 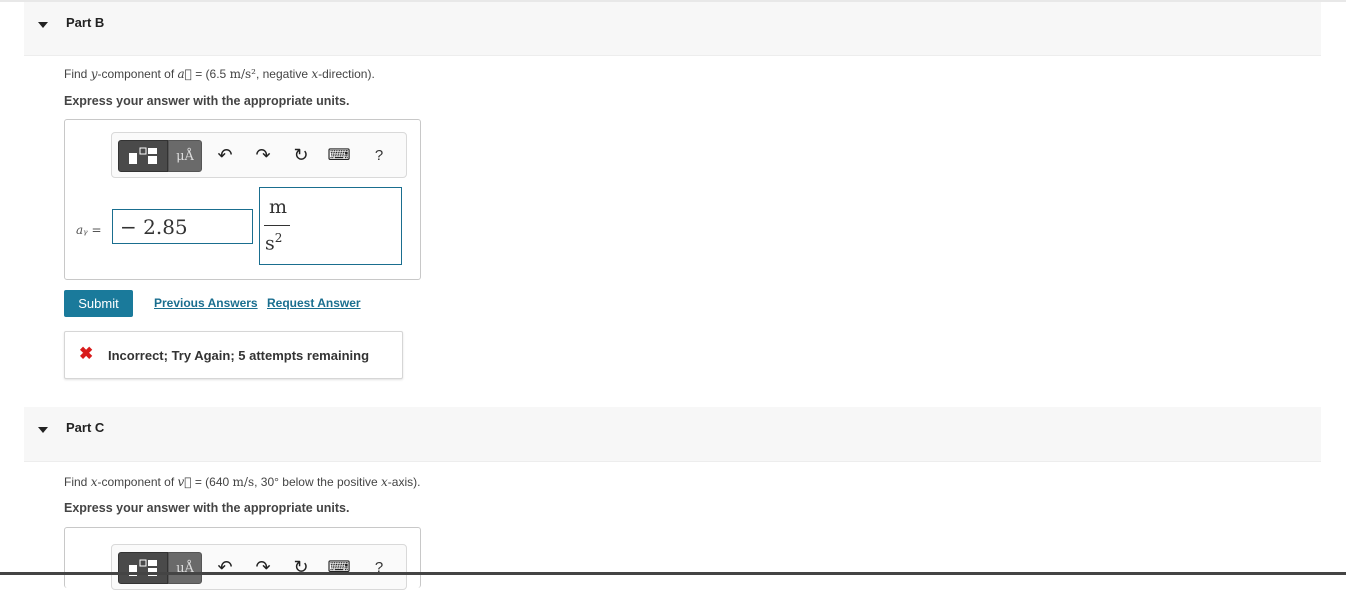 I want to click on unit-denominator: s2, so click(x=273, y=242).